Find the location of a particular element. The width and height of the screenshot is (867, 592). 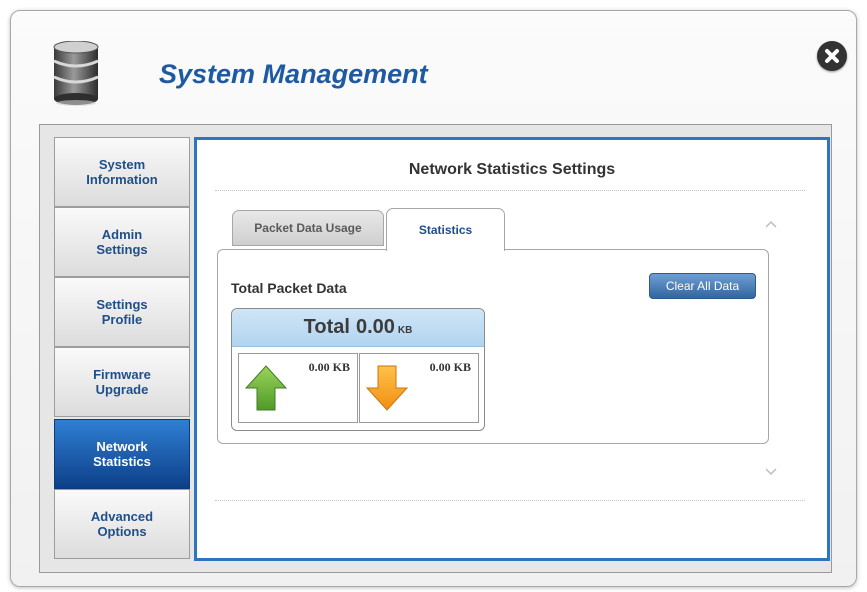

database-icon is located at coordinates (76, 73).